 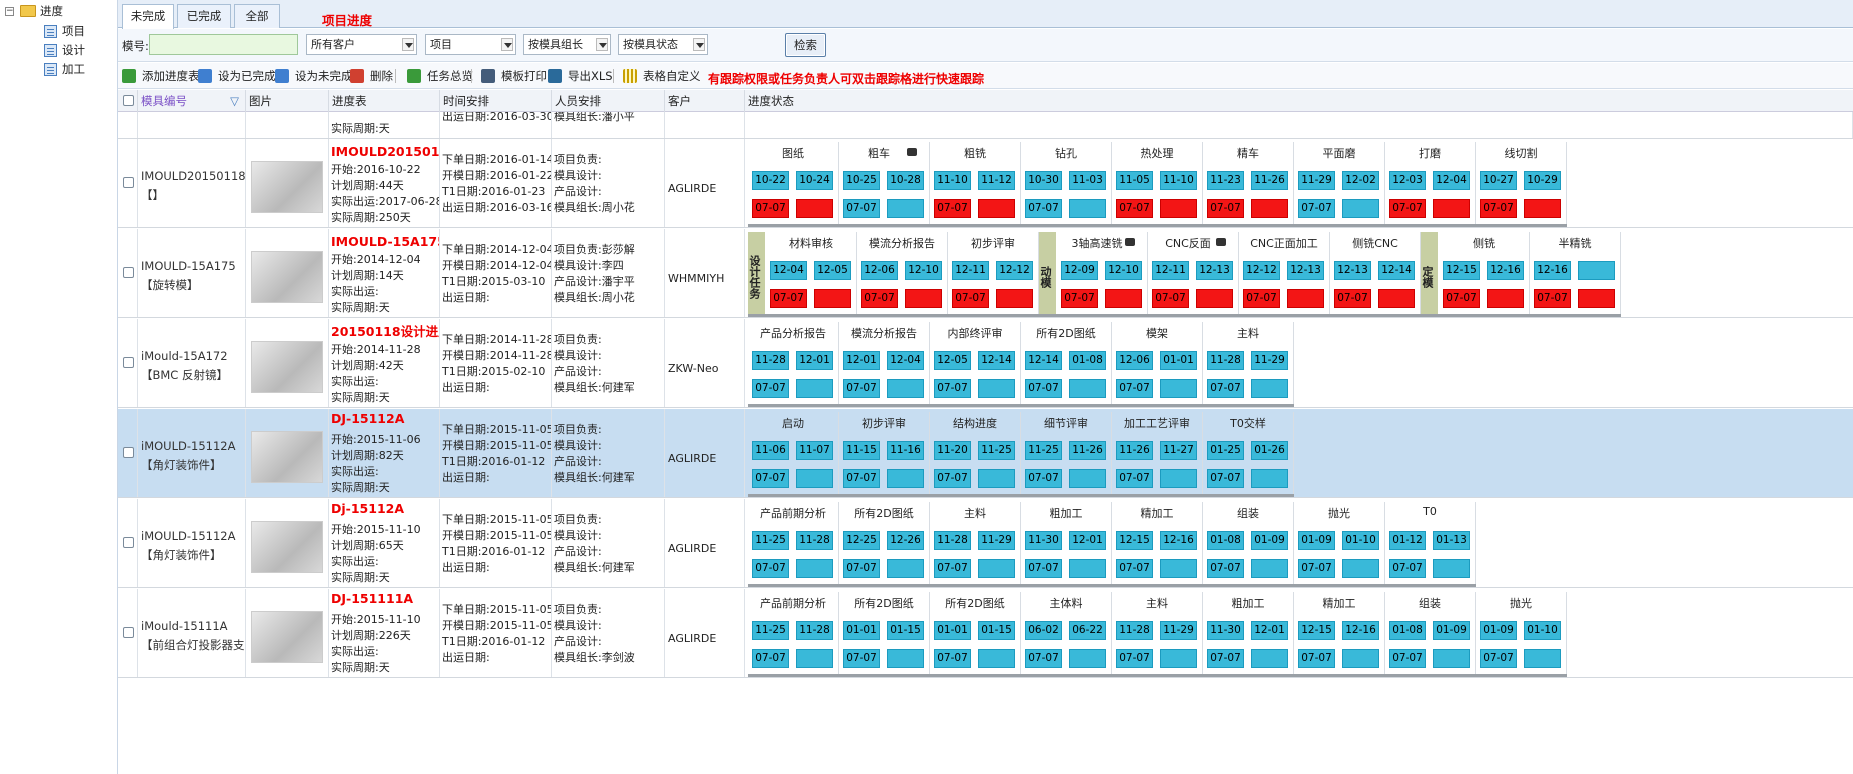 I want to click on progress-stage: T0 01-12 01-13 07-07, so click(x=1430, y=544).